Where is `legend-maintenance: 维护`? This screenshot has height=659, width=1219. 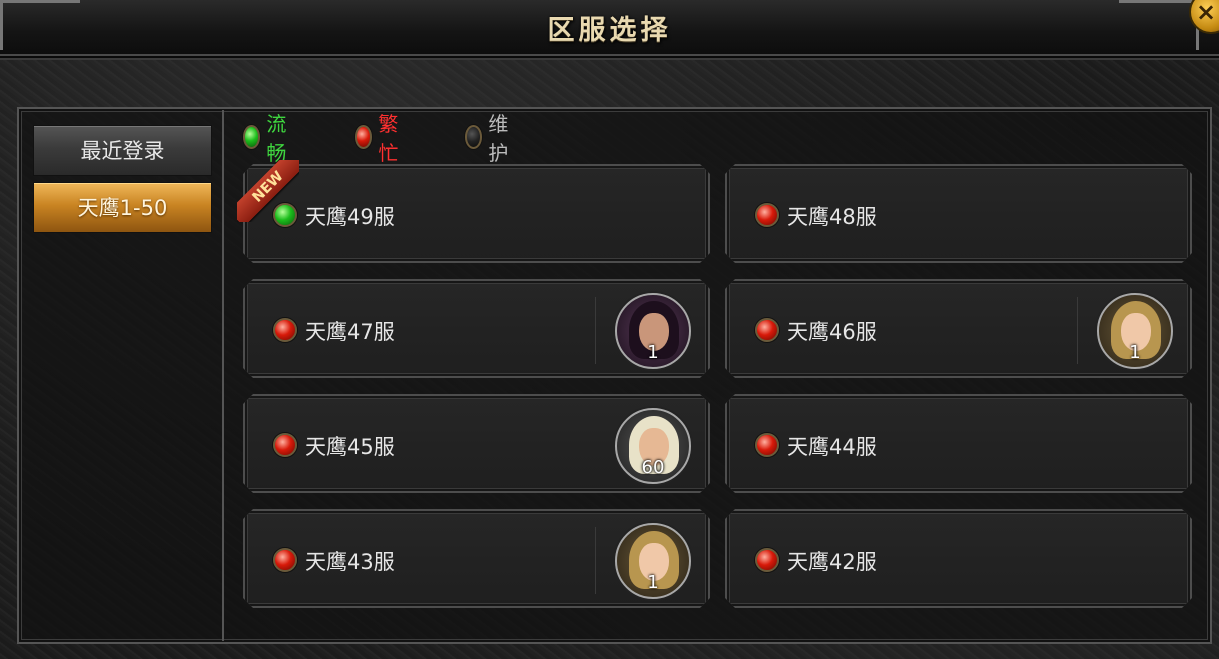 legend-maintenance: 维护 is located at coordinates (490, 138).